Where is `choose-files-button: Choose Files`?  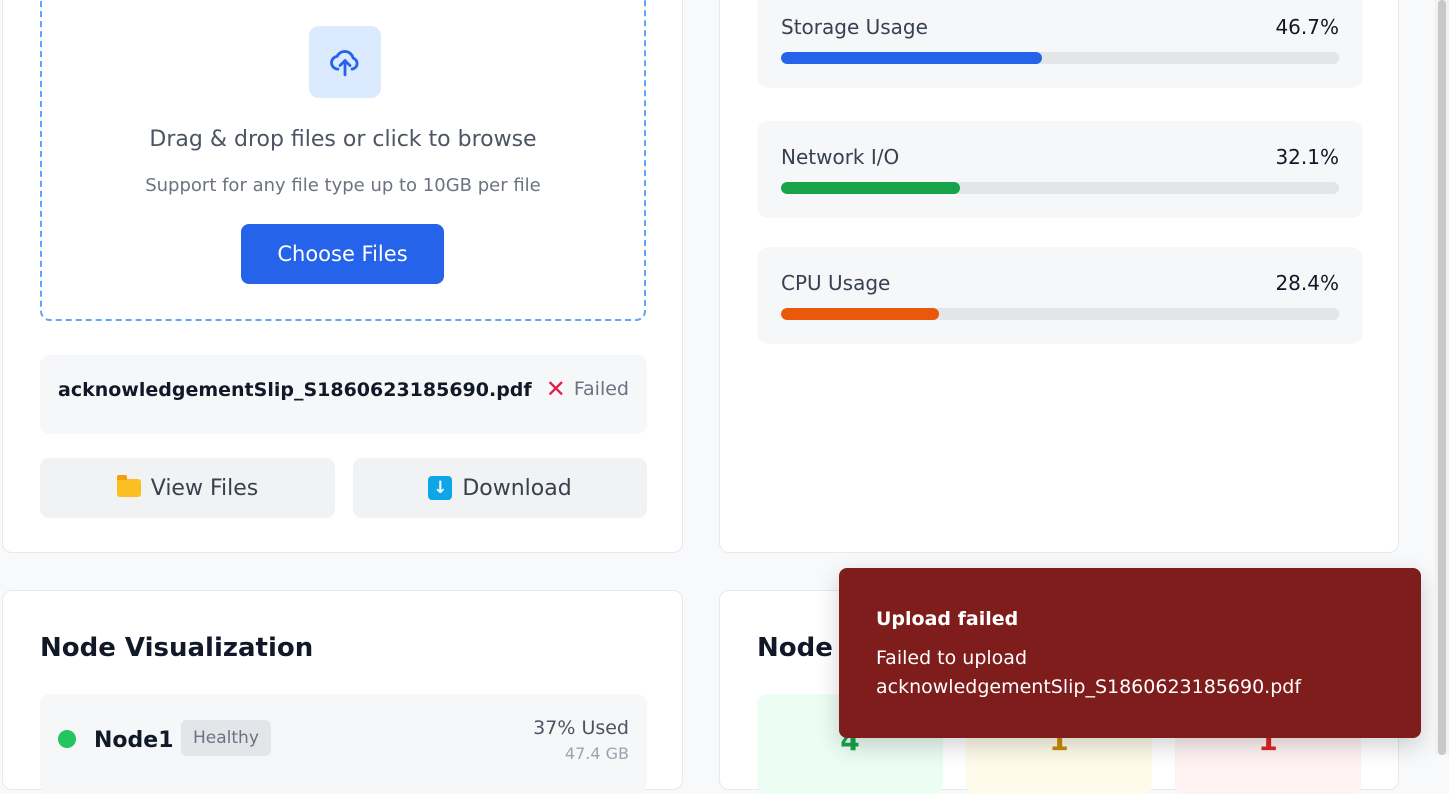 choose-files-button: Choose Files is located at coordinates (342, 254).